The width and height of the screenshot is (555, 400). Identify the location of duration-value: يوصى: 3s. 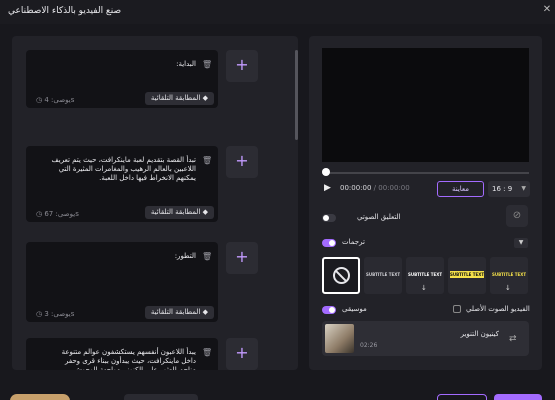
(59, 314).